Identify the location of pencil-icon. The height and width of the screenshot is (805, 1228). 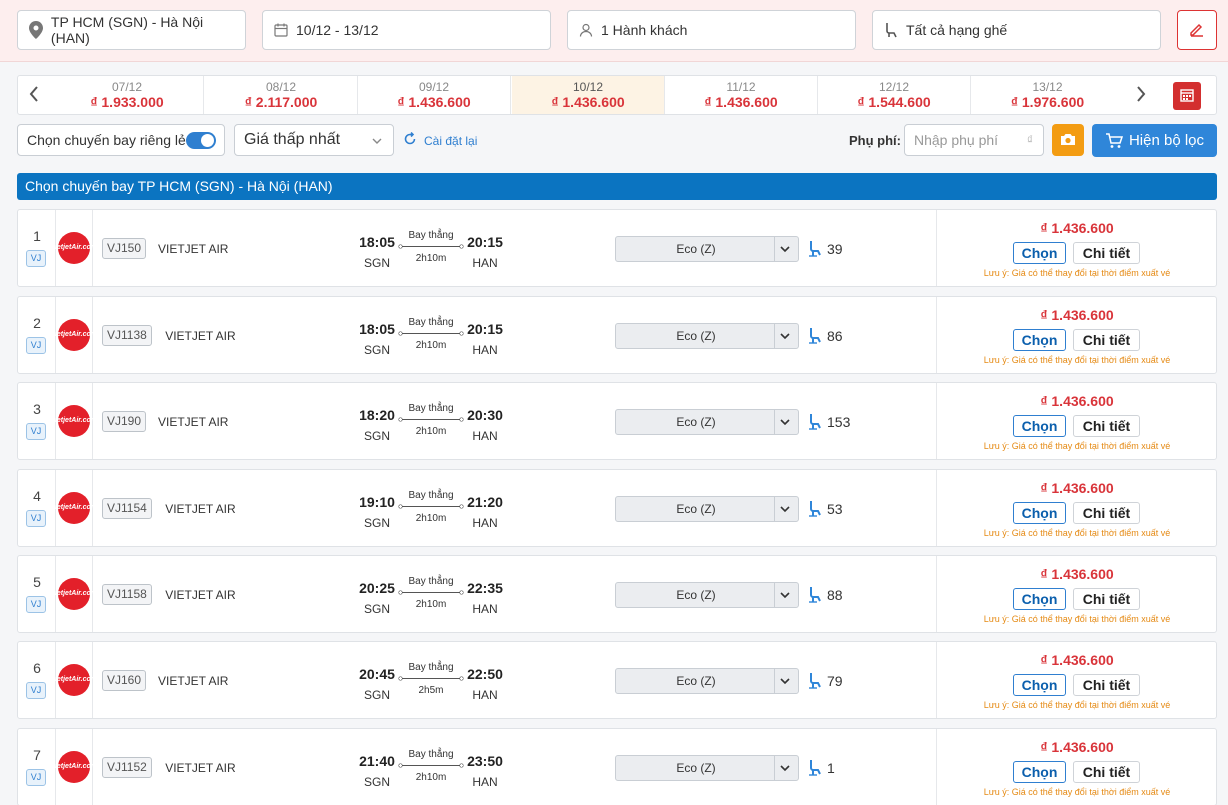
(1197, 30).